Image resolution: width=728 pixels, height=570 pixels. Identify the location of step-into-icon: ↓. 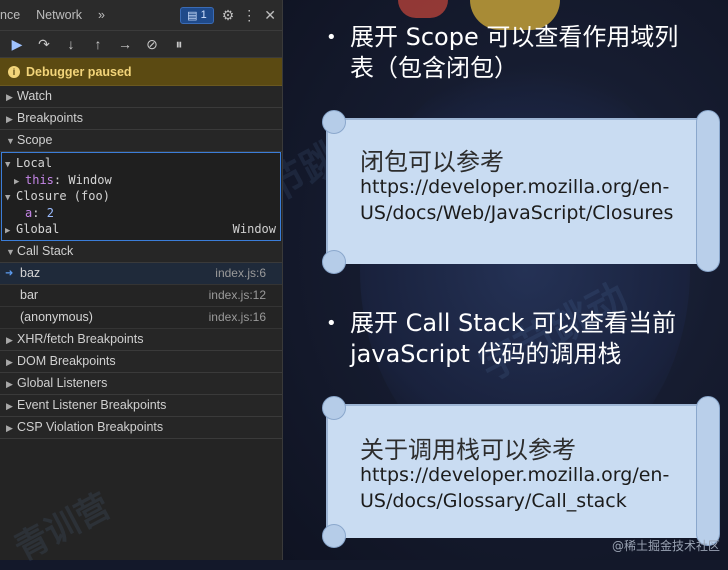
(71, 44).